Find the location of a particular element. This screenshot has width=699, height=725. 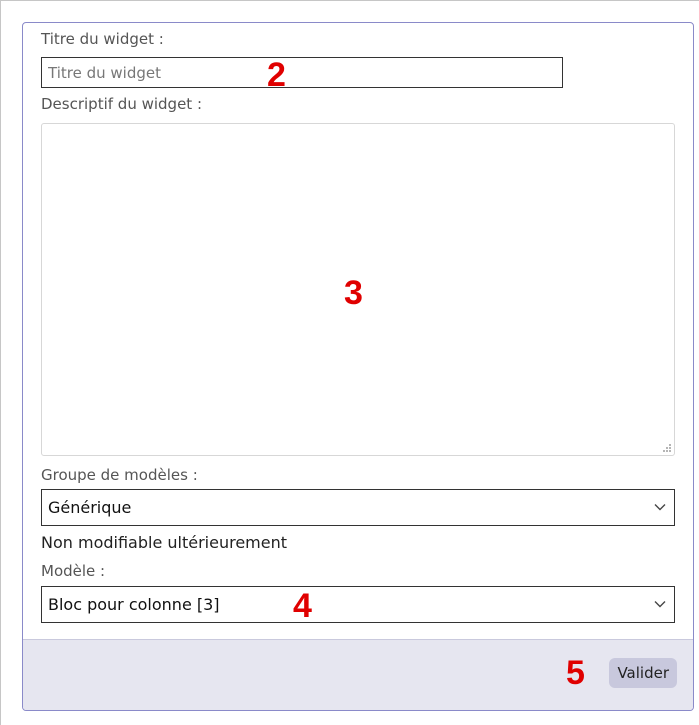

group-selected-value: Générique is located at coordinates (90, 507).